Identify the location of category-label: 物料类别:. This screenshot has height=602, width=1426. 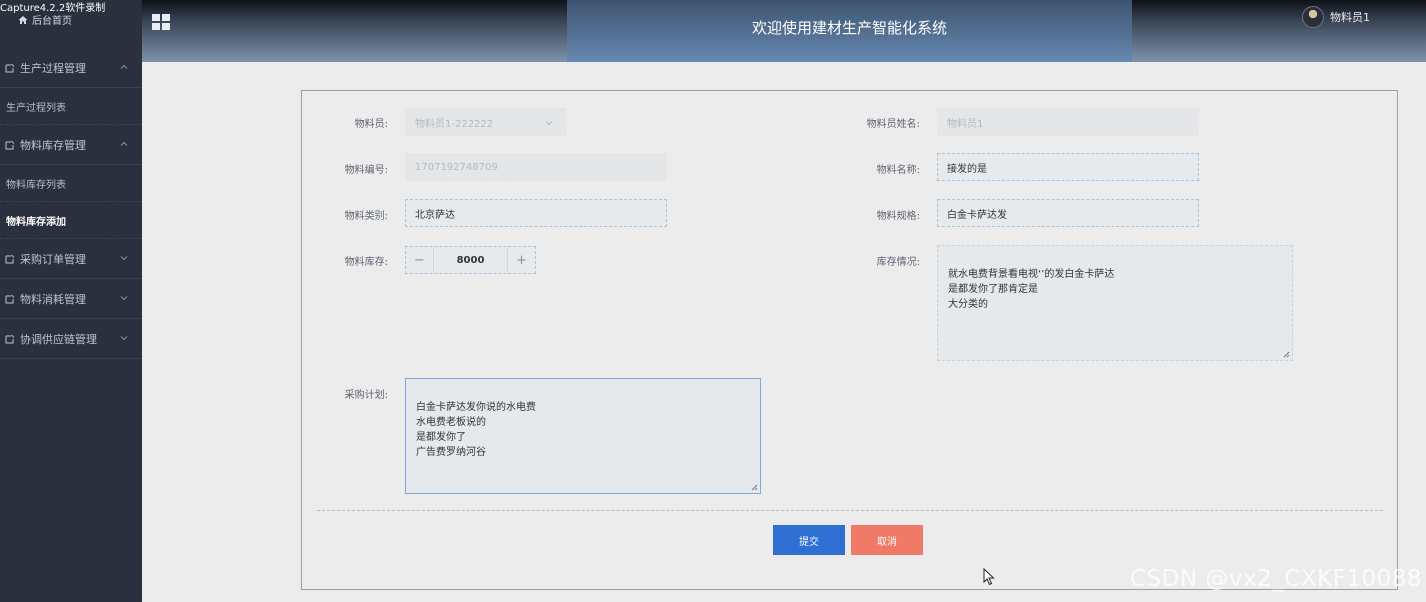
(366, 216).